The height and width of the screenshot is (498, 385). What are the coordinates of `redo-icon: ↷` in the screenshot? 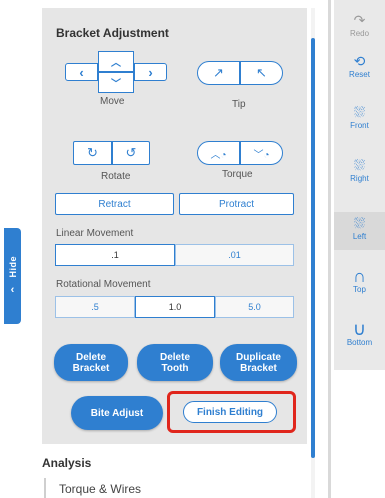 It's located at (359, 20).